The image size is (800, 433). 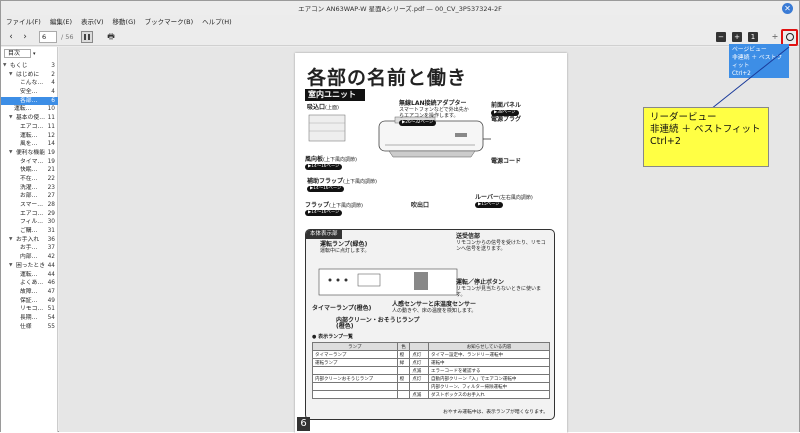 I want to click on menu-item: 表示(V), so click(x=92, y=22).